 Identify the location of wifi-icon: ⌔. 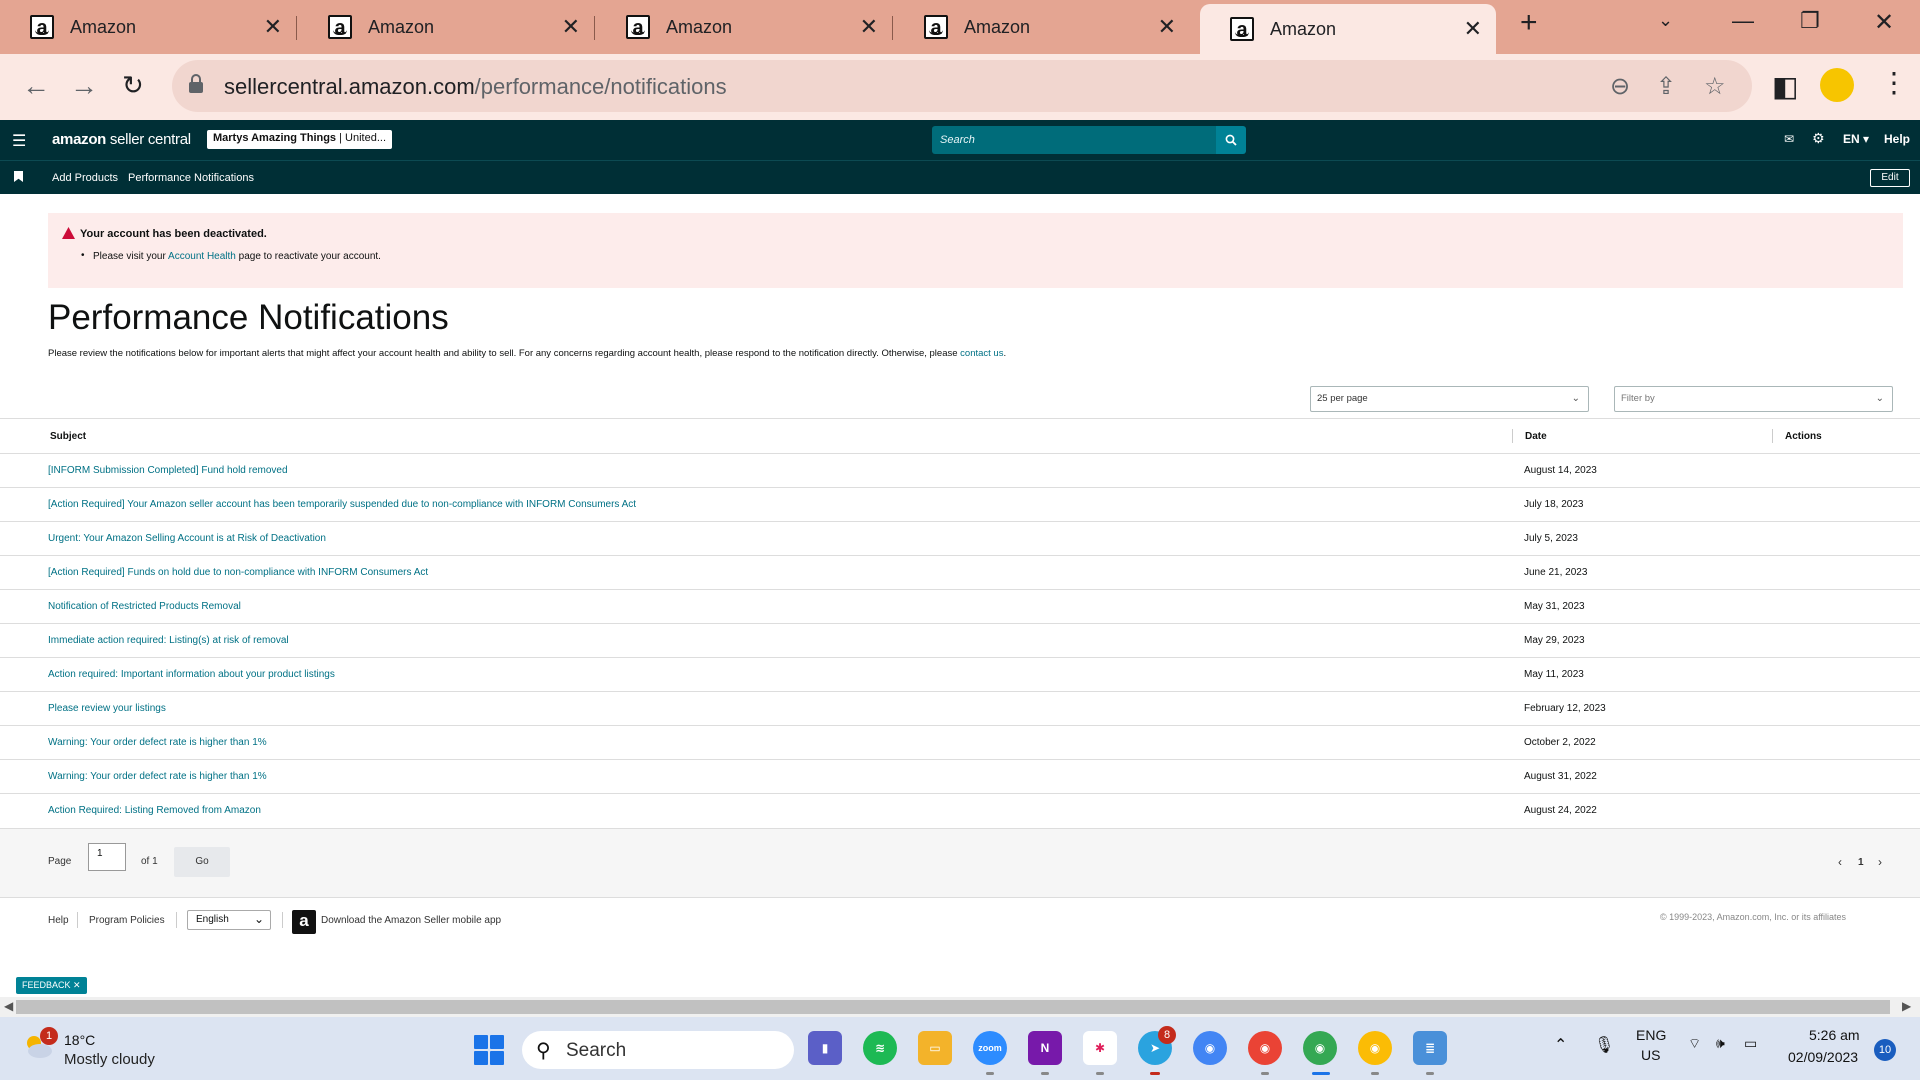
(1694, 1044).